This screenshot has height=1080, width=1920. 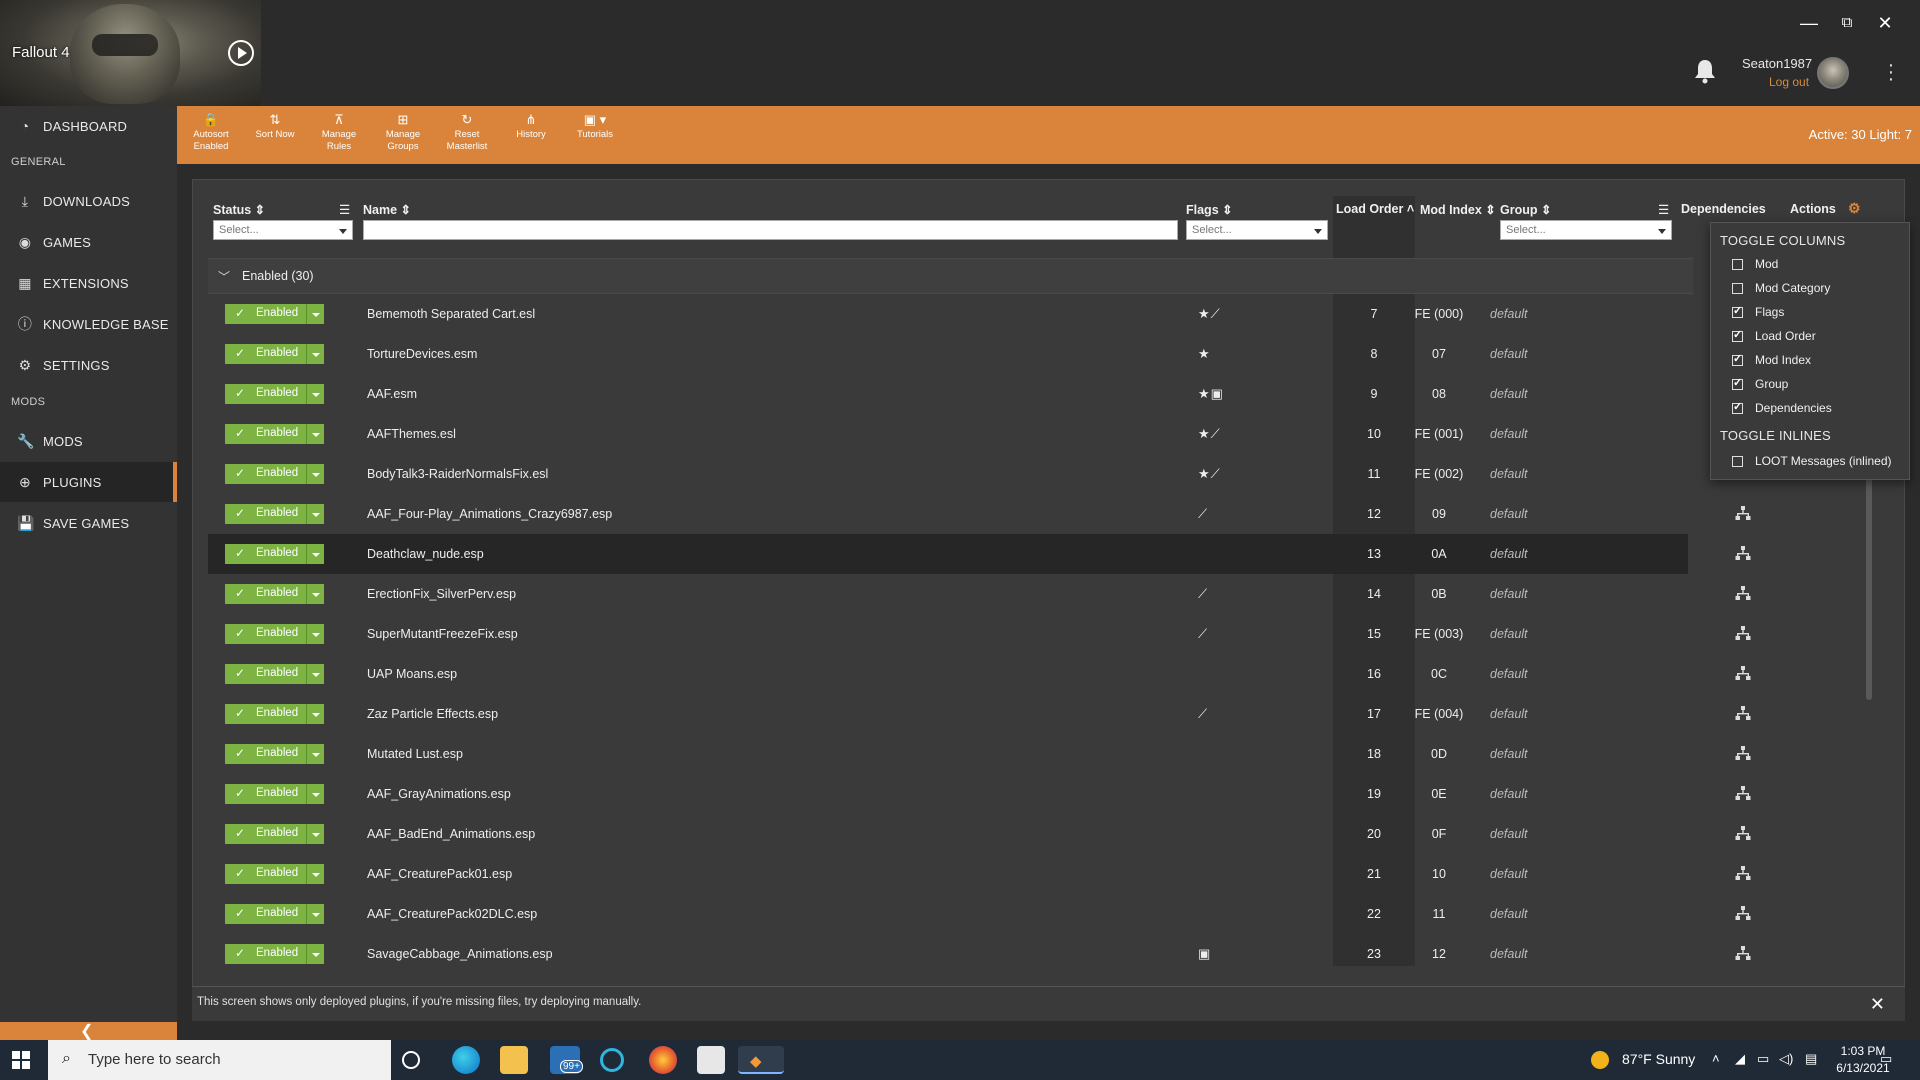 What do you see at coordinates (219, 1060) in the screenshot?
I see `taskbar-search-input: ⌕ Type here to search` at bounding box center [219, 1060].